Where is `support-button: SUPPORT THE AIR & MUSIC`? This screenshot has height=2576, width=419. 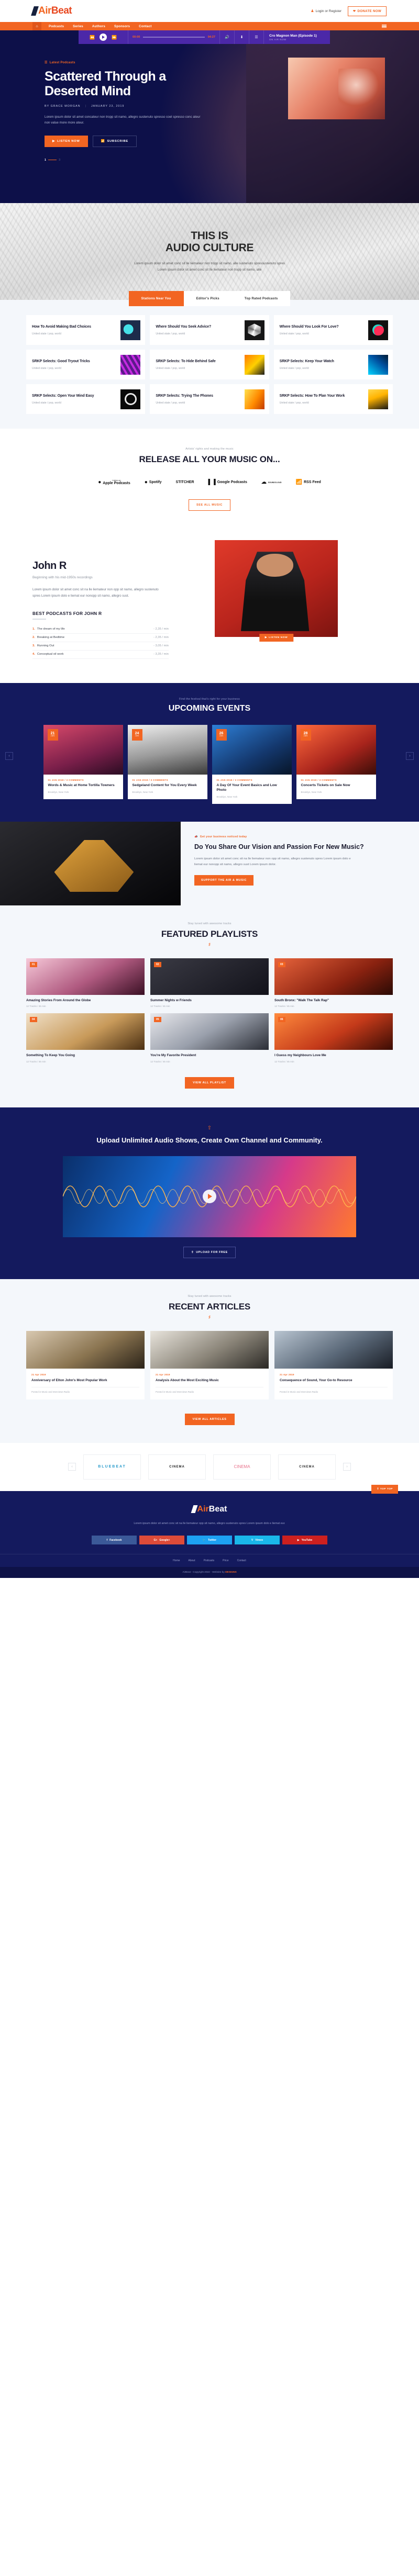 support-button: SUPPORT THE AIR & MUSIC is located at coordinates (224, 880).